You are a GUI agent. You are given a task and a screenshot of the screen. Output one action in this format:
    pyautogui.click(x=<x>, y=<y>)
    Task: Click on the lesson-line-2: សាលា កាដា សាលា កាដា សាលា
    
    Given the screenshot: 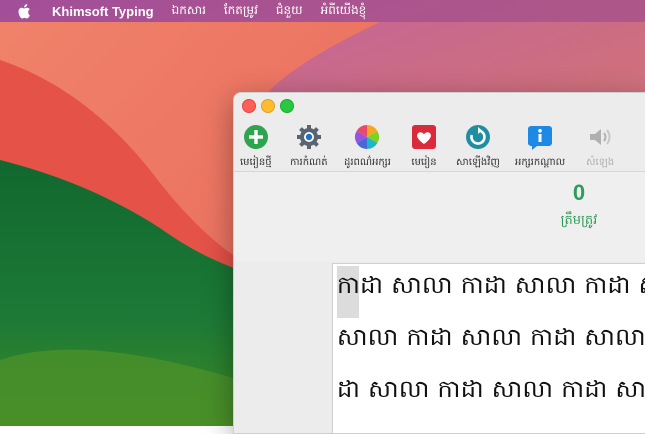 What is the action you would take?
    pyautogui.click(x=491, y=337)
    